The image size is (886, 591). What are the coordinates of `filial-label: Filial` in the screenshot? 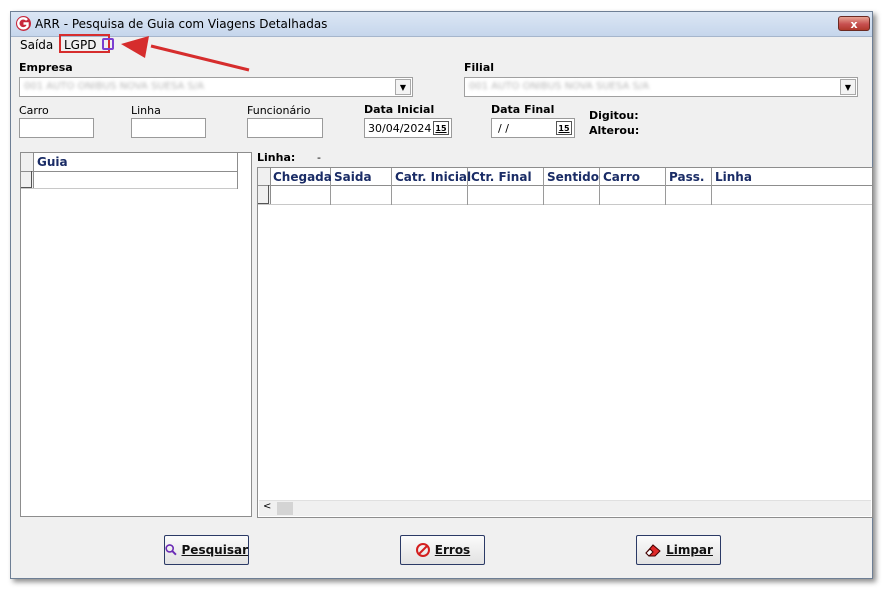 It's located at (479, 67).